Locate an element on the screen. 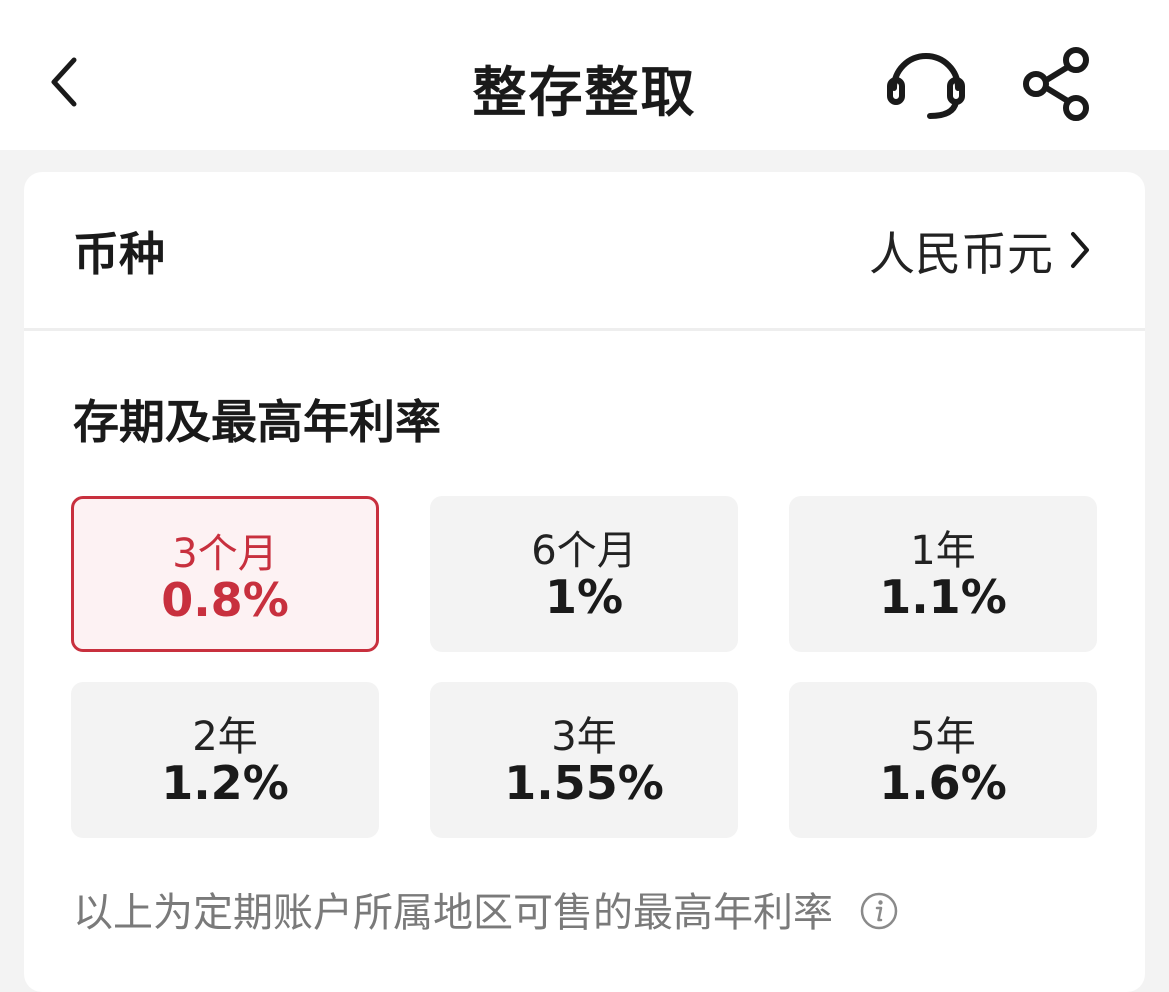  term-label: 2年 is located at coordinates (225, 737).